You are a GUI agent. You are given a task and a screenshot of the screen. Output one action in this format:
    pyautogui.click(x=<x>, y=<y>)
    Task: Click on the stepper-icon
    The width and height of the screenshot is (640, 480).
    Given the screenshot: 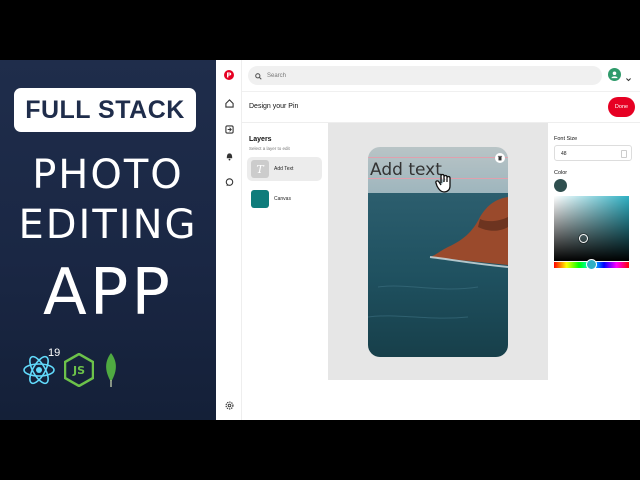 What is the action you would take?
    pyautogui.click(x=624, y=154)
    